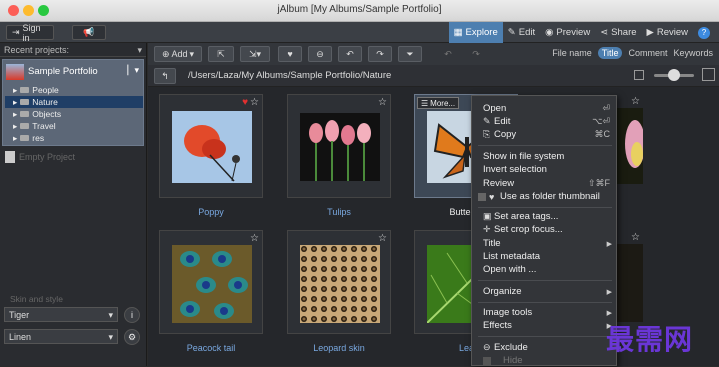 The width and height of the screenshot is (719, 367). What do you see at coordinates (549, 32) in the screenshot?
I see `eye-icon: ◉` at bounding box center [549, 32].